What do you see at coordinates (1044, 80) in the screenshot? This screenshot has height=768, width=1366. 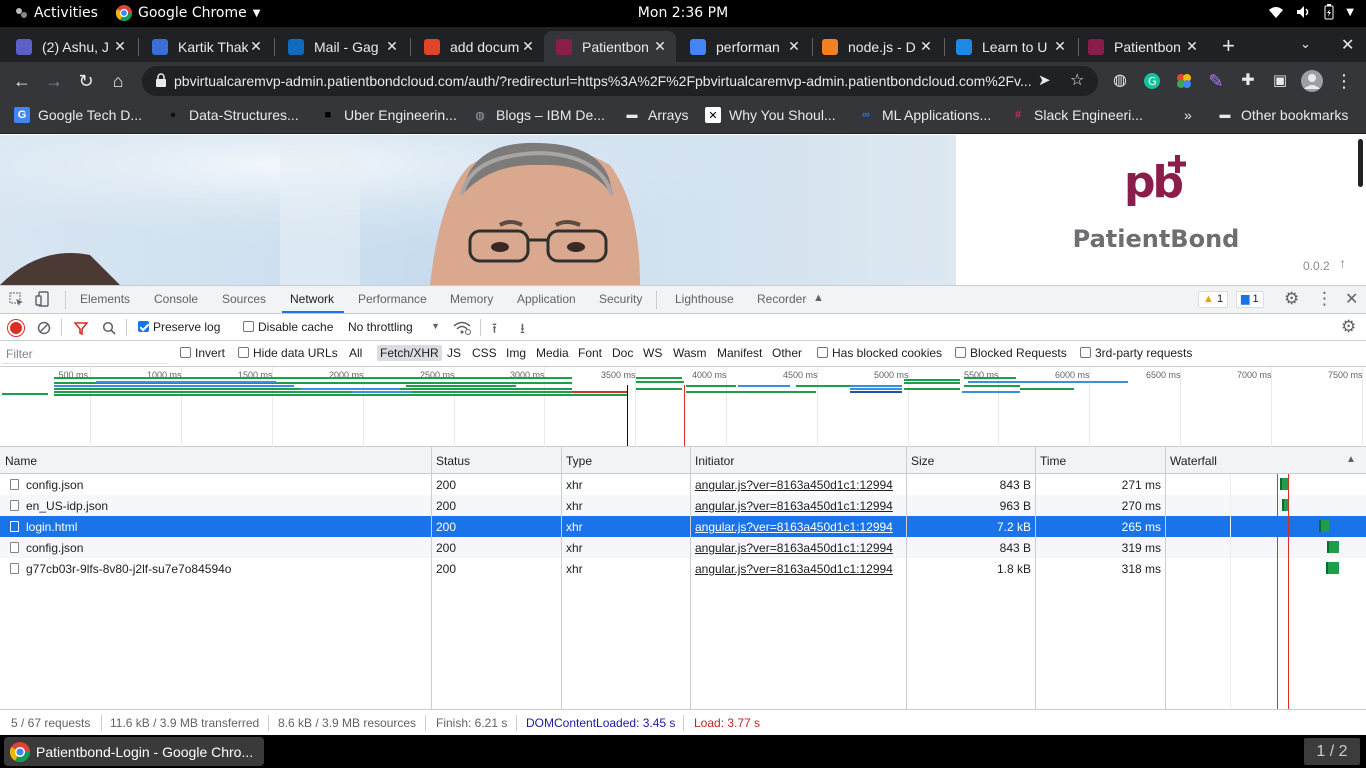 I see `send-icon: ➤` at bounding box center [1044, 80].